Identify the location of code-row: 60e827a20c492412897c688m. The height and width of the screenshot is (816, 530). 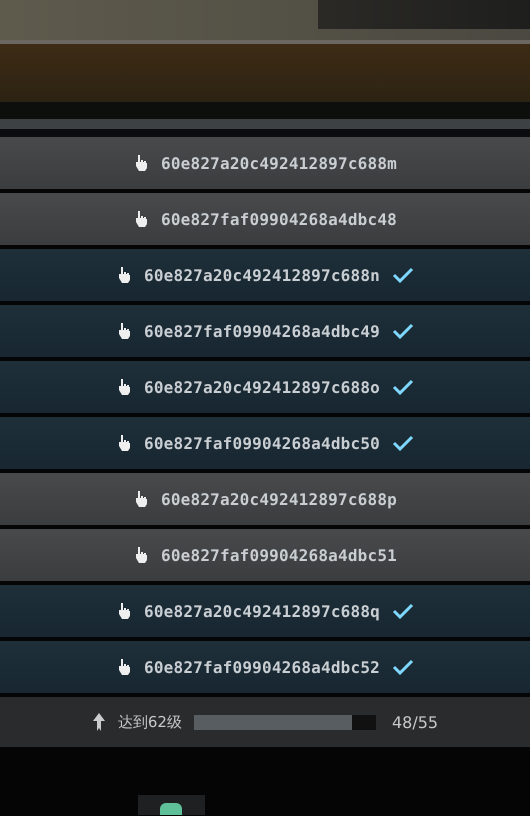
(265, 163).